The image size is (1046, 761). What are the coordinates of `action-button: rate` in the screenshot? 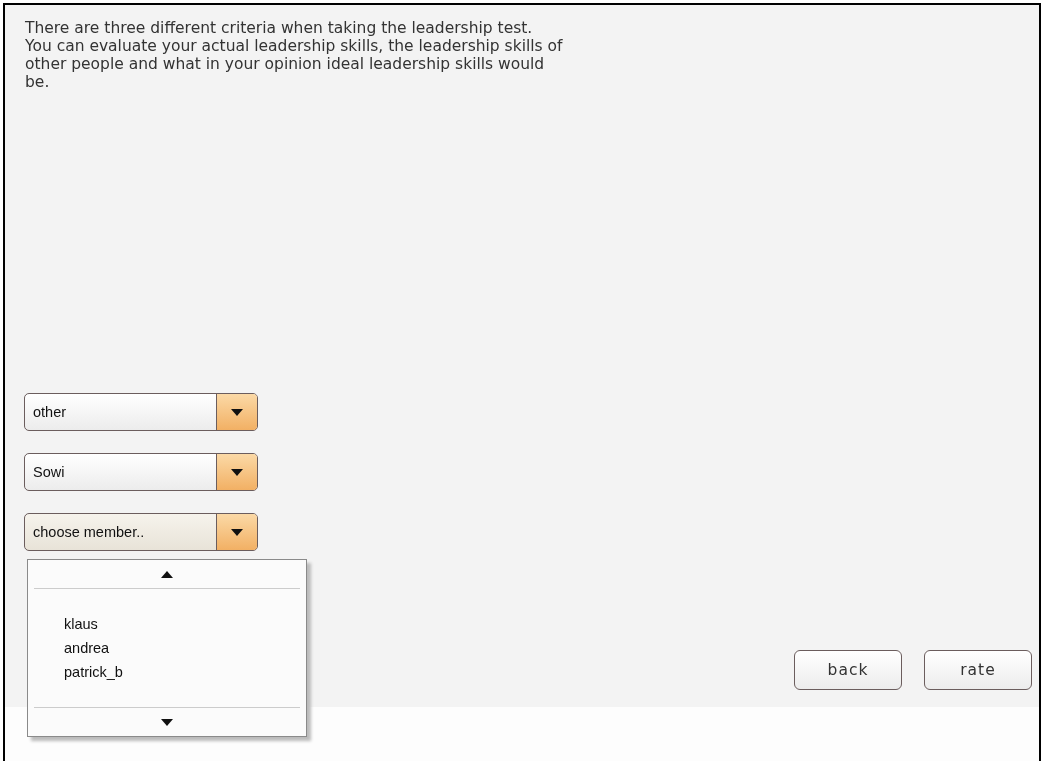 It's located at (978, 670).